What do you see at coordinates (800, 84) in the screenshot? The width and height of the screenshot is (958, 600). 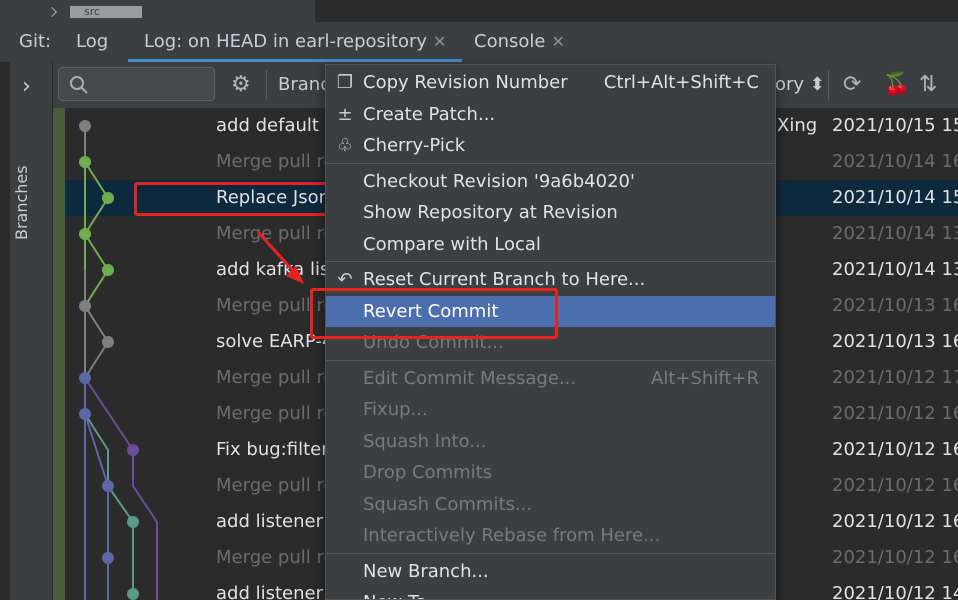 I see `repository-filter: ory ⬍` at bounding box center [800, 84].